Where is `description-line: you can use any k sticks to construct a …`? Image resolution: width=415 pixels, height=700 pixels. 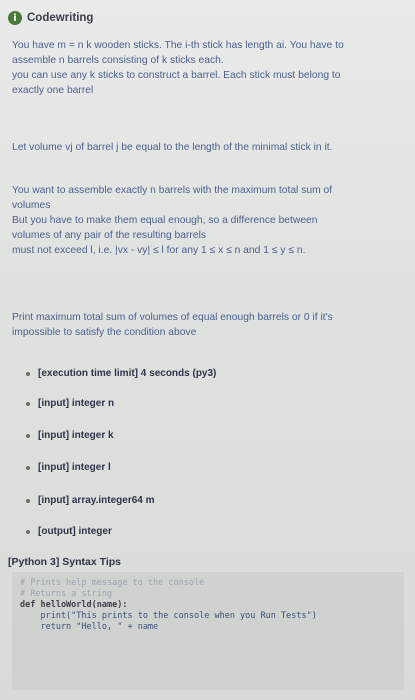
description-line: you can use any k sticks to construct a … is located at coordinates (176, 75).